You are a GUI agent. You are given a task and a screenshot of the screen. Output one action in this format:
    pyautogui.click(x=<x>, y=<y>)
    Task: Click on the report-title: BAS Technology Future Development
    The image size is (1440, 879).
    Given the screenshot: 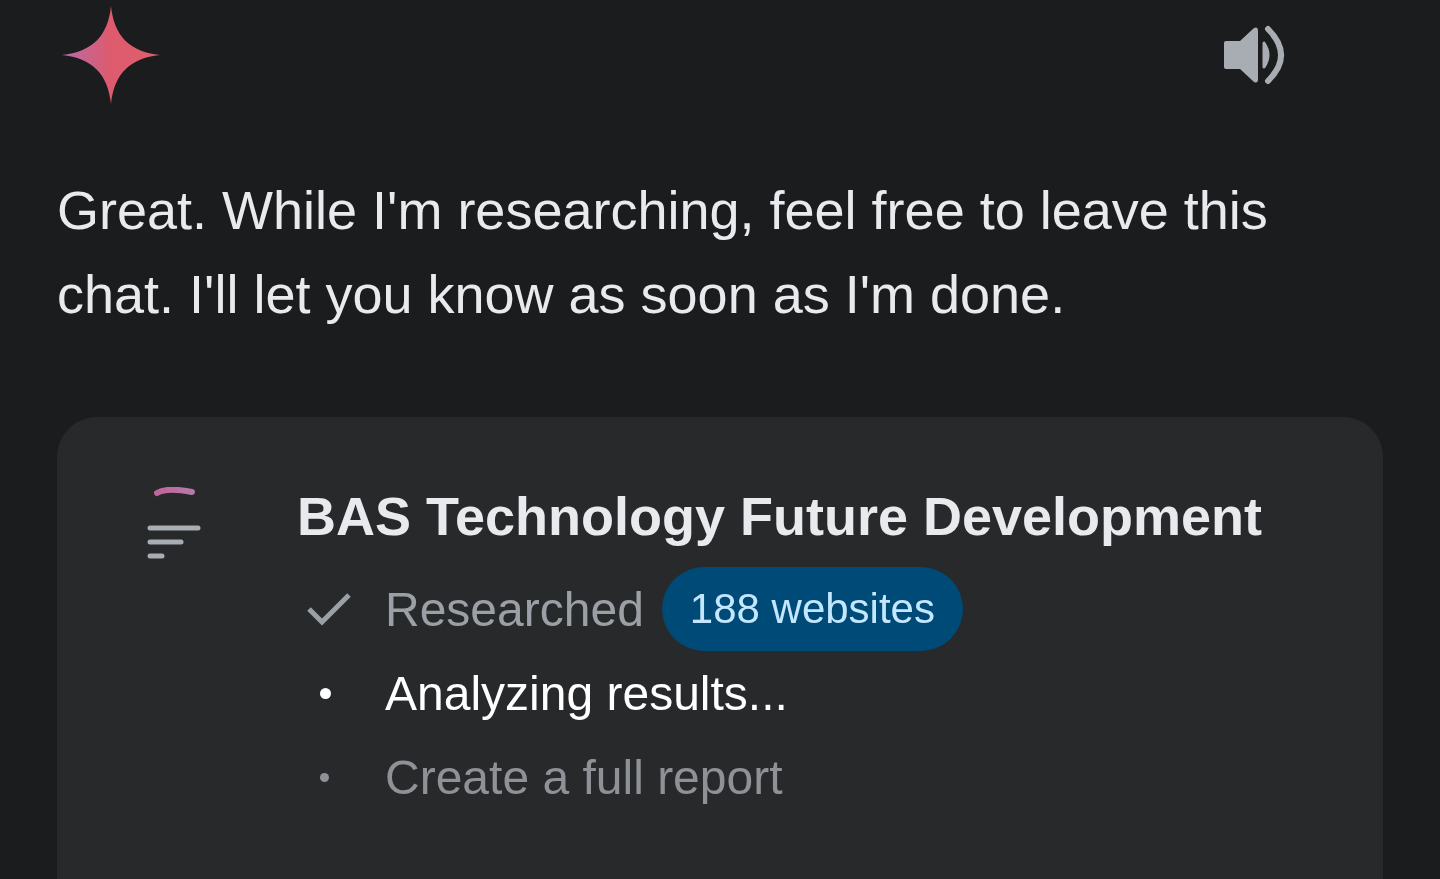 What is the action you would take?
    pyautogui.click(x=780, y=516)
    